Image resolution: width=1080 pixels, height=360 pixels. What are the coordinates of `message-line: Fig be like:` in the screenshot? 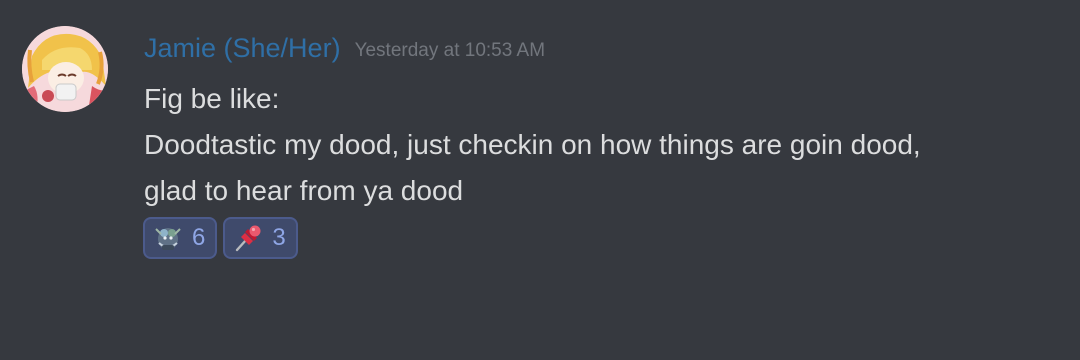 It's located at (212, 98).